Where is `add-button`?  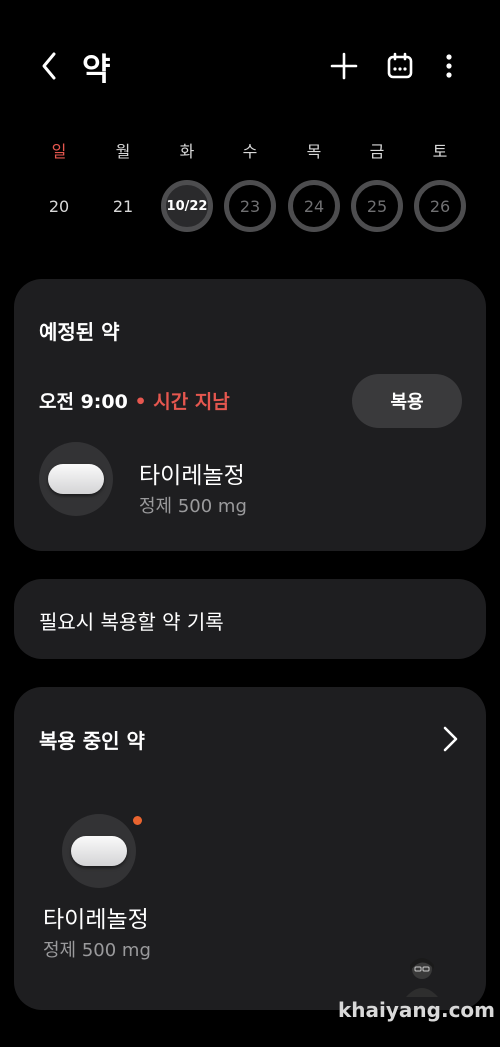
add-button is located at coordinates (344, 66).